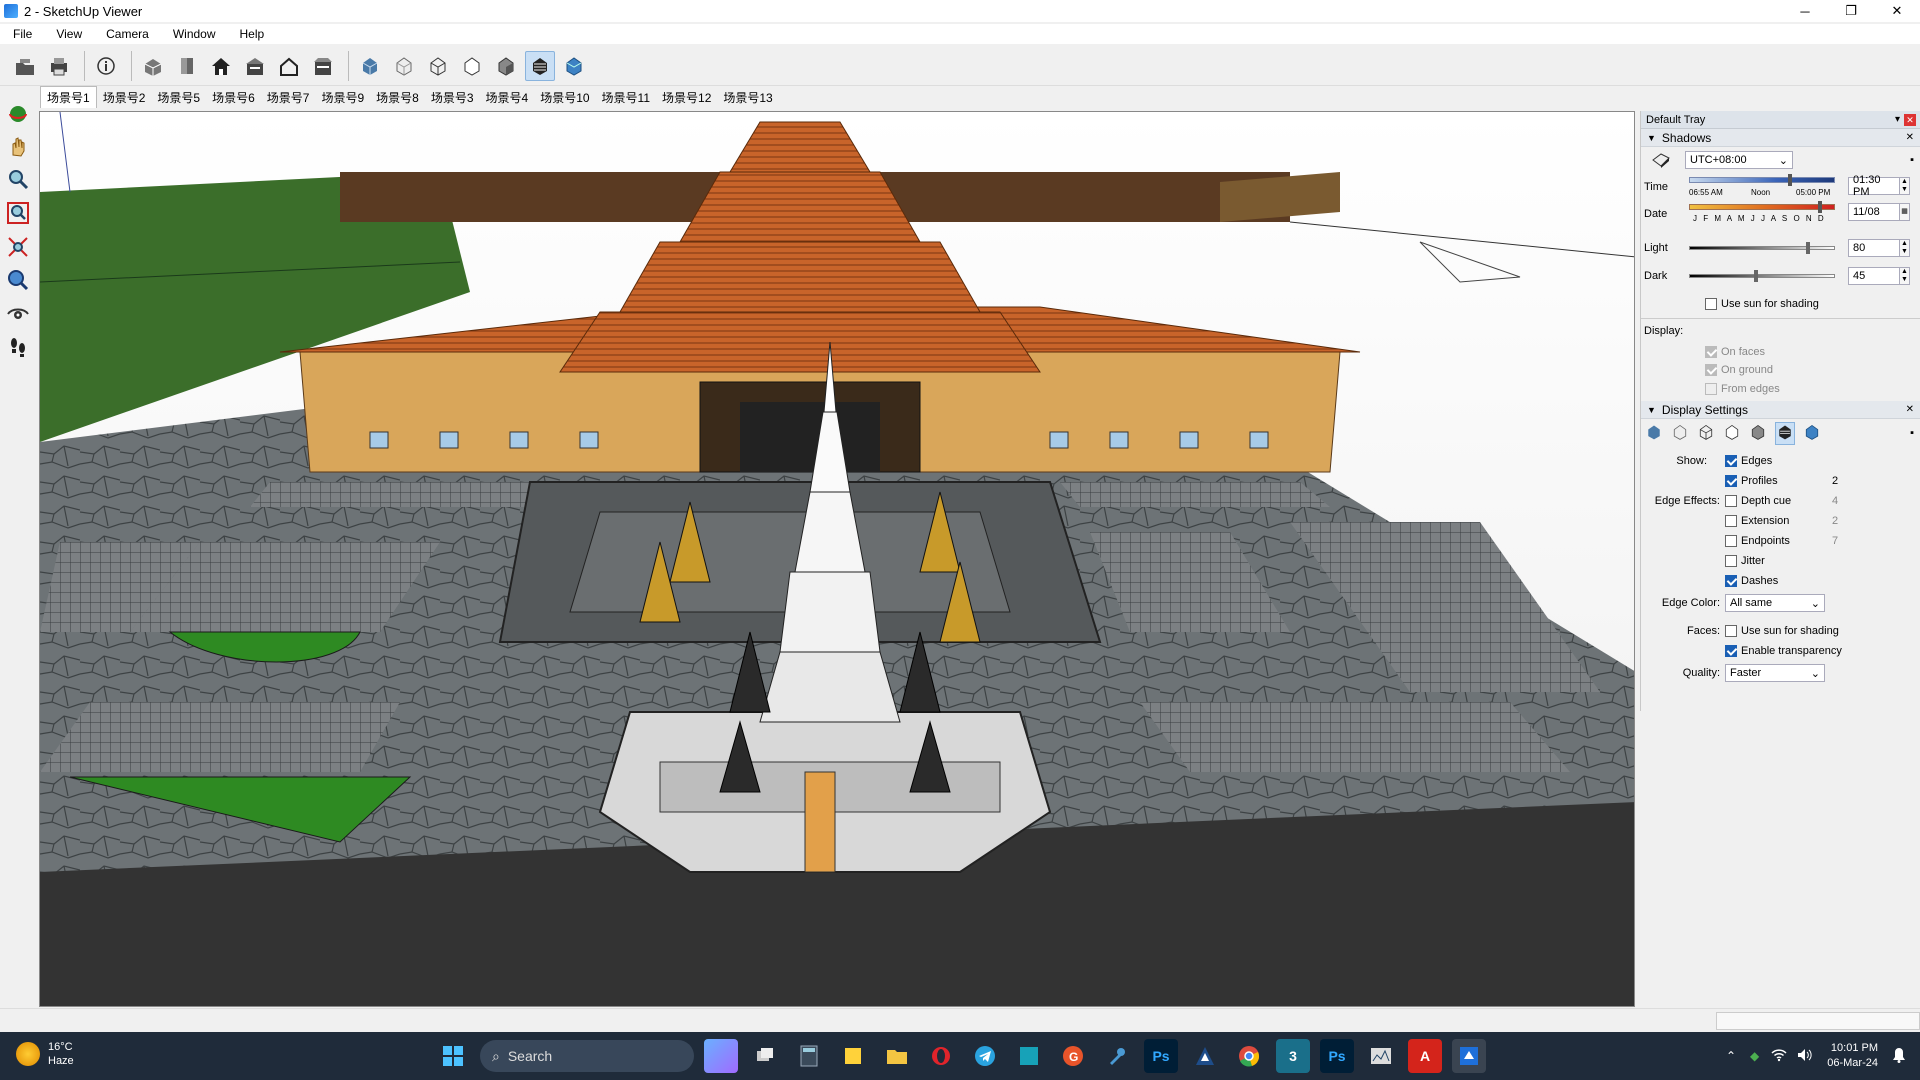 This screenshot has width=1920, height=1080. I want to click on minimize-button: ─, so click(1805, 11).